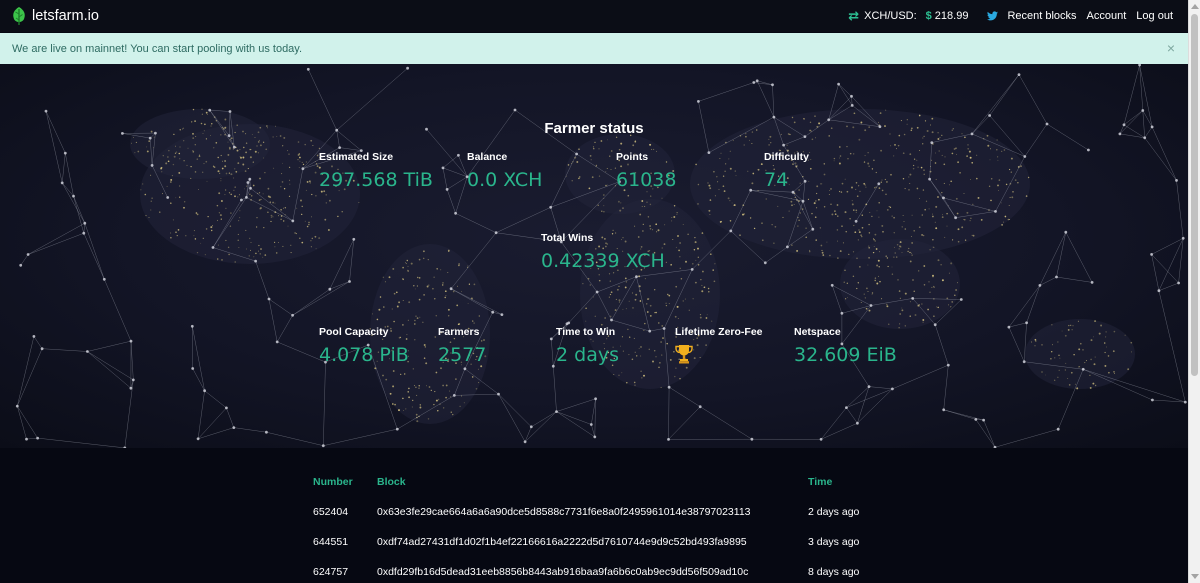 The height and width of the screenshot is (583, 1200). Describe the element at coordinates (567, 238) in the screenshot. I see `stat-label: Total Wins` at that location.